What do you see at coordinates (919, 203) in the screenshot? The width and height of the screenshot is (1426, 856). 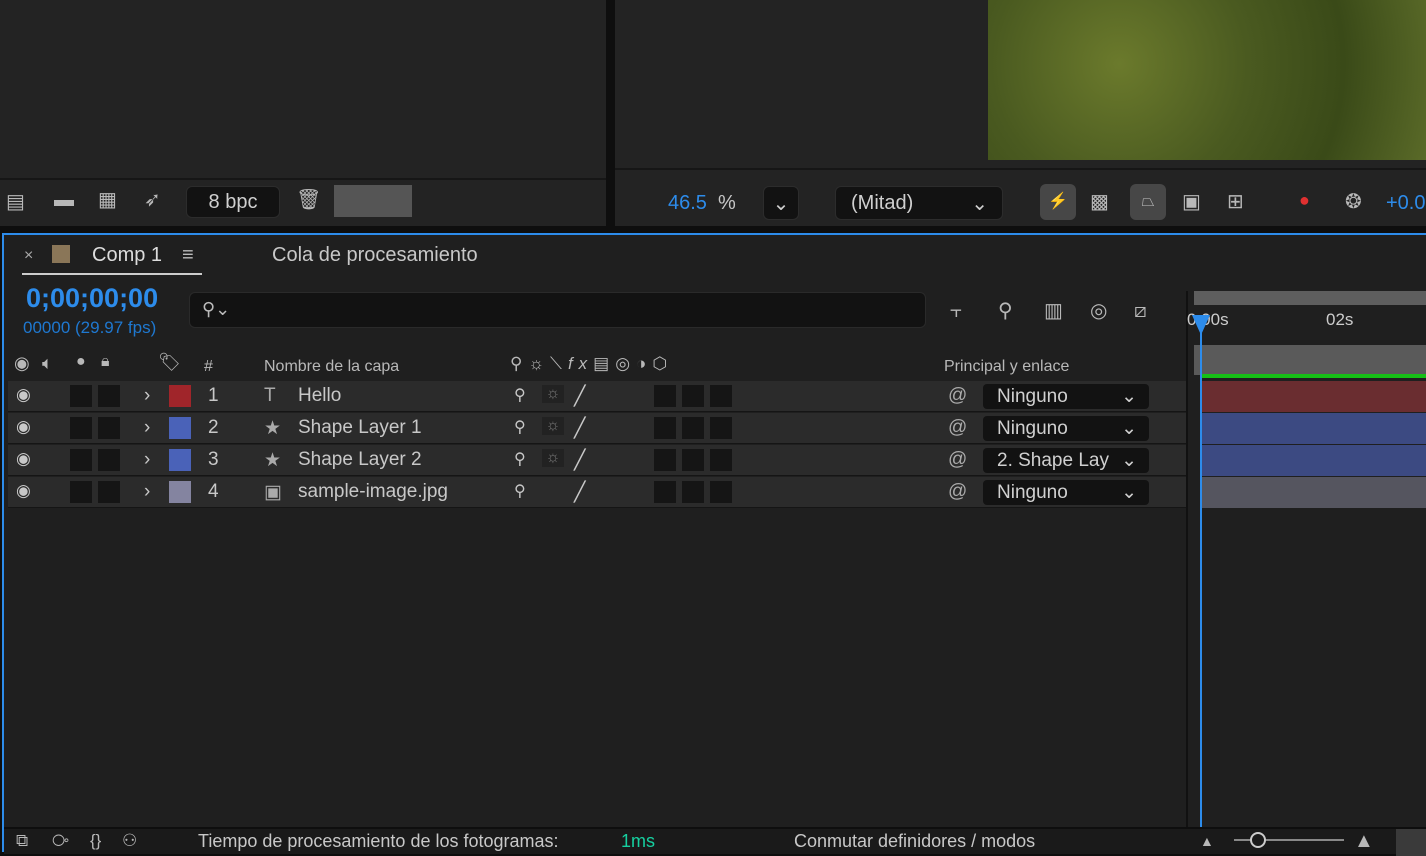 I see `resolution-dropdown: (Mitad) ⌄` at bounding box center [919, 203].